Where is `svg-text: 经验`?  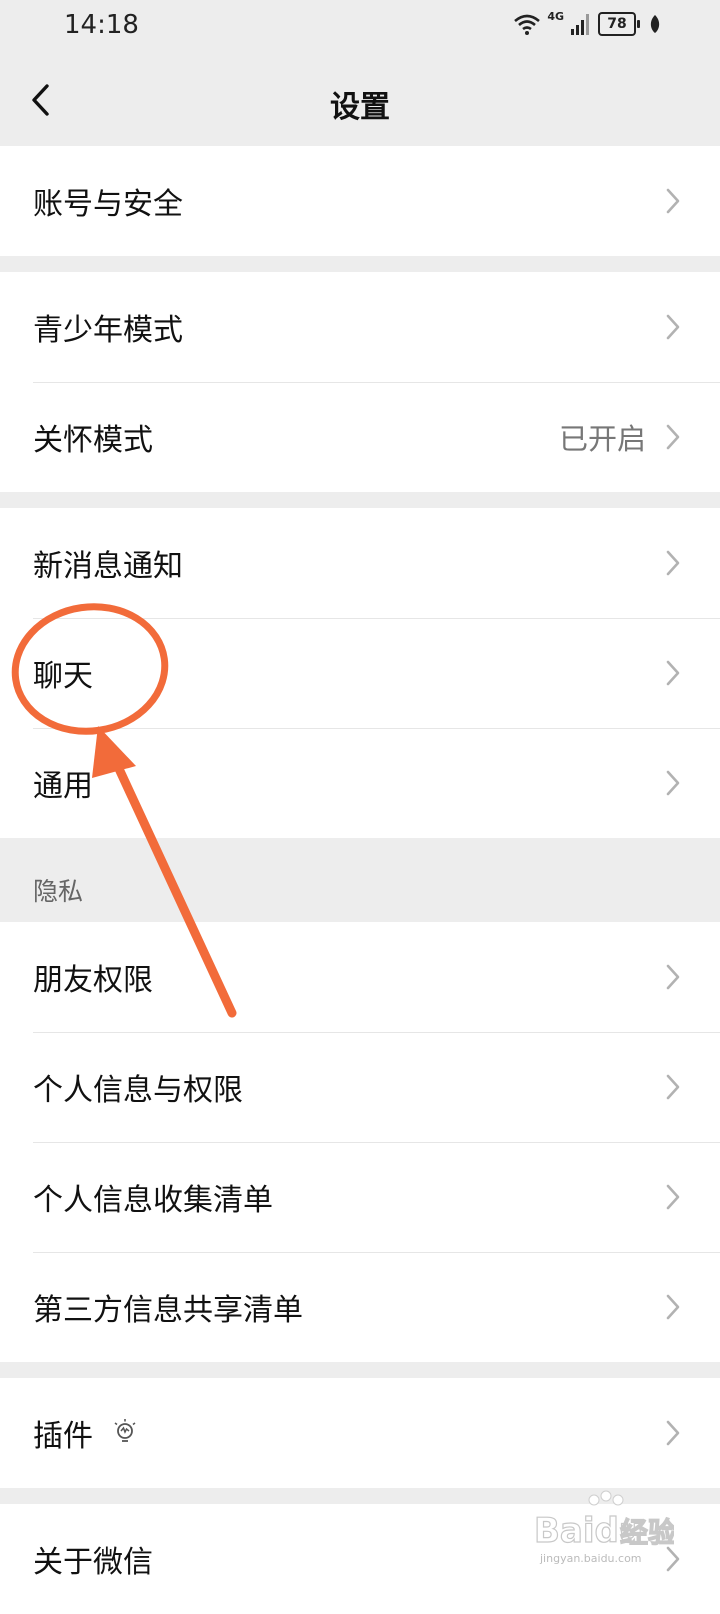
svg-text: 经验 is located at coordinates (647, 1532).